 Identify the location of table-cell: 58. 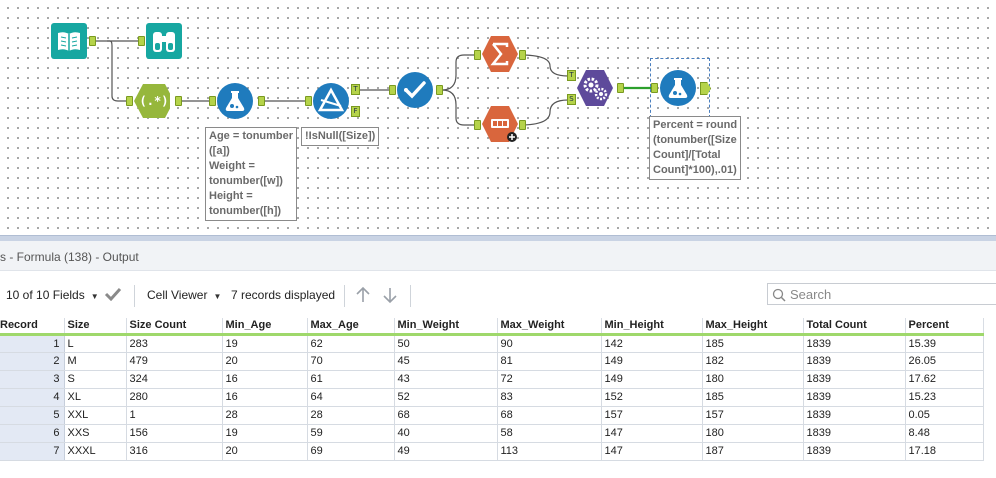
(549, 433).